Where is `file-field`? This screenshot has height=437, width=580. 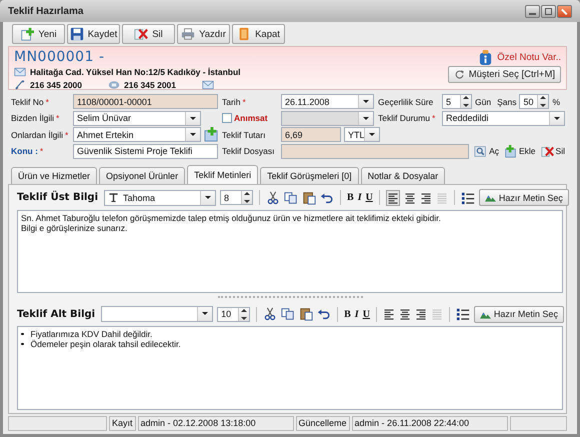 file-field is located at coordinates (375, 151).